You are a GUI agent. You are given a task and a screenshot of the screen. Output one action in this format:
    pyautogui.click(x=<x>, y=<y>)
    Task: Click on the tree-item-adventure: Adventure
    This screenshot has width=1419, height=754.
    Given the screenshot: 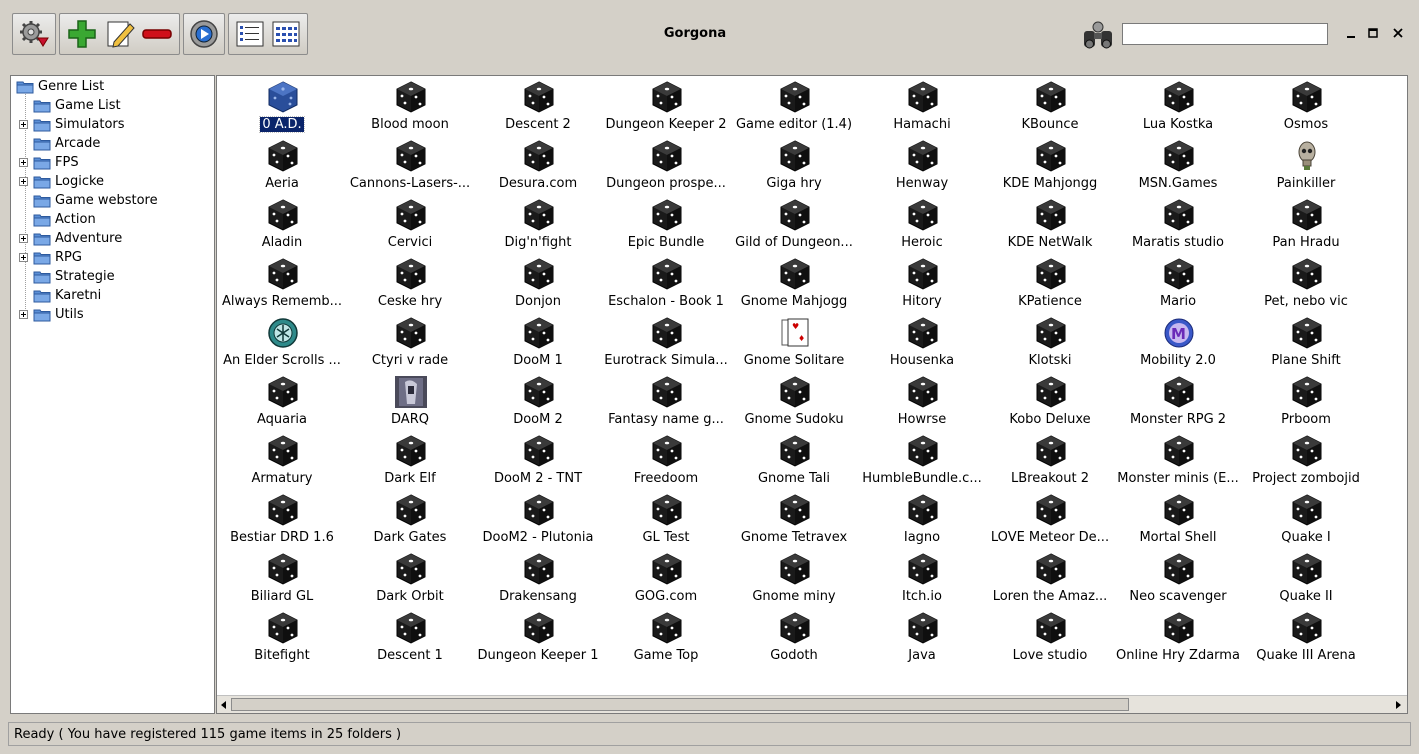 What is the action you would take?
    pyautogui.click(x=70, y=238)
    